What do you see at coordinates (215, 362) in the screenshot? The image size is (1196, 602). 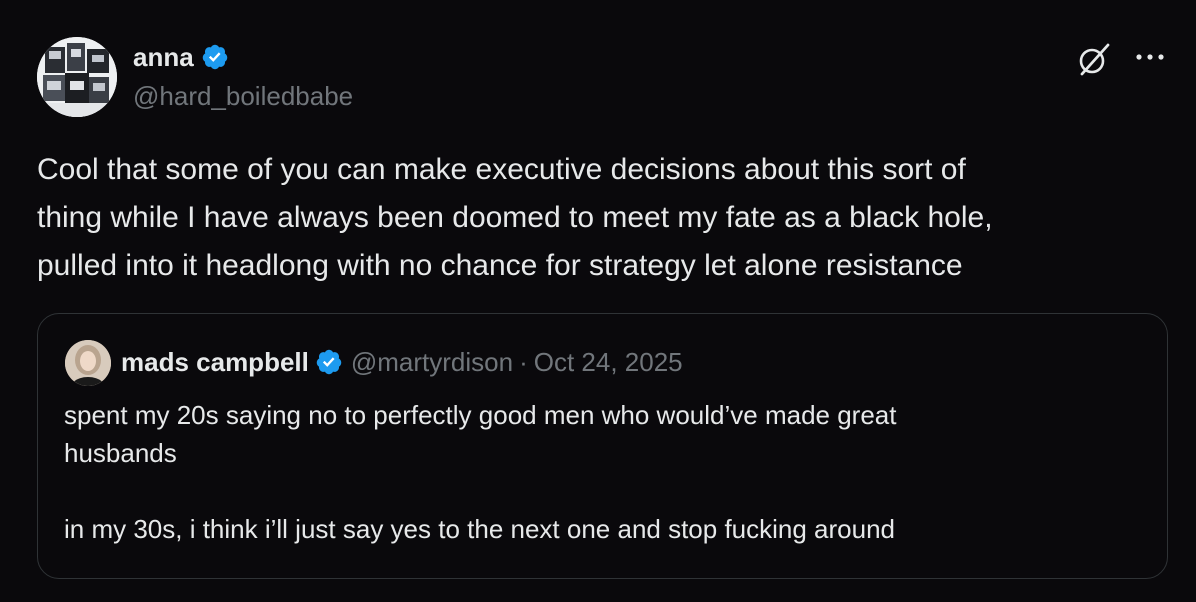 I see `quoted-display-name: mads campbell` at bounding box center [215, 362].